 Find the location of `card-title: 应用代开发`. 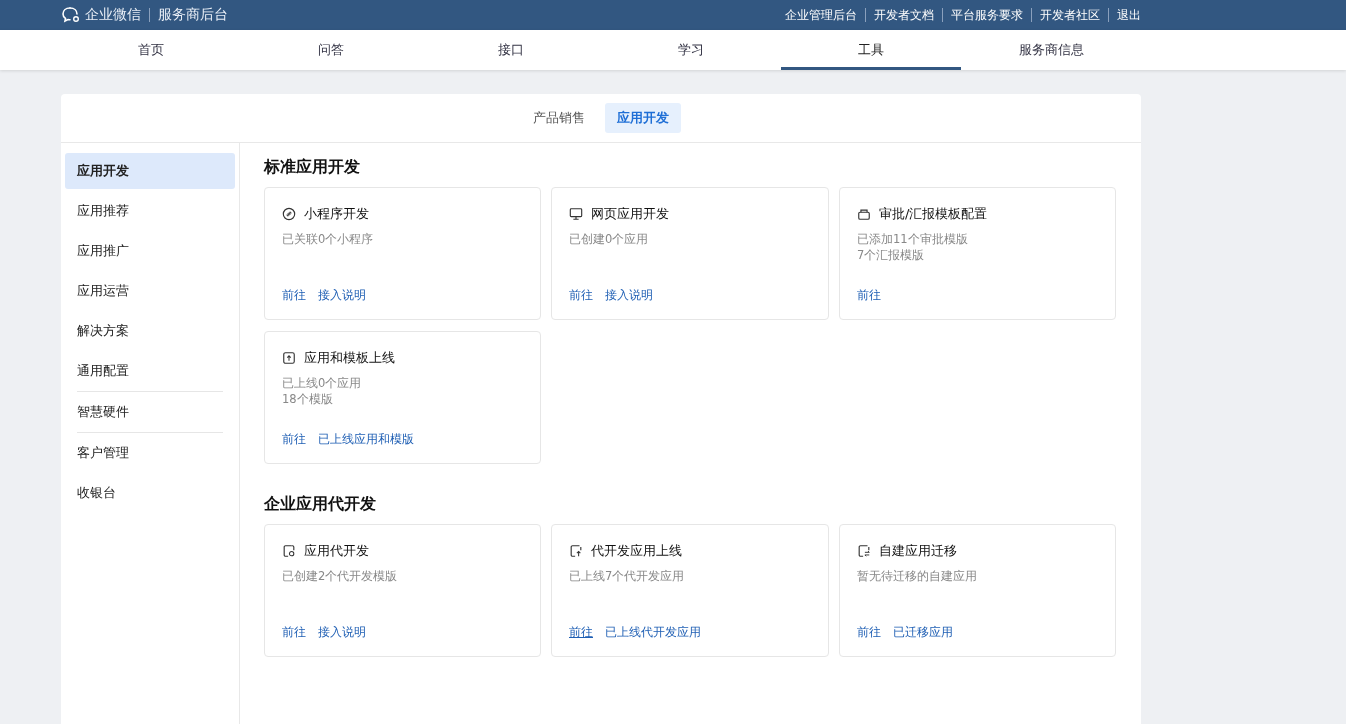

card-title: 应用代开发 is located at coordinates (336, 551).